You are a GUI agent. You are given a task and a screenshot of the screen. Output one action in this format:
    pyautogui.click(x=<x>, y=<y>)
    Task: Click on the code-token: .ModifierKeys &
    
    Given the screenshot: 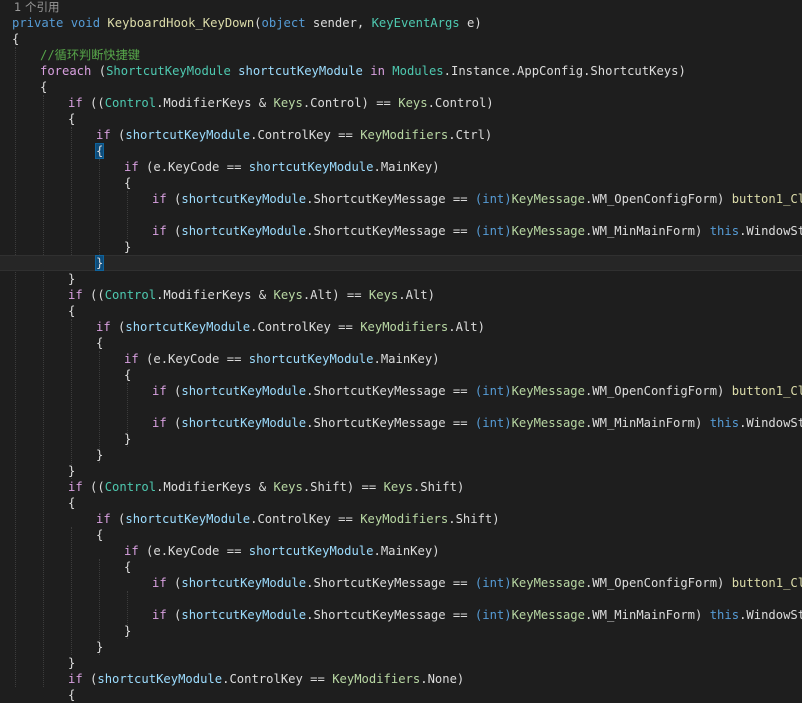 What is the action you would take?
    pyautogui.click(x=215, y=295)
    